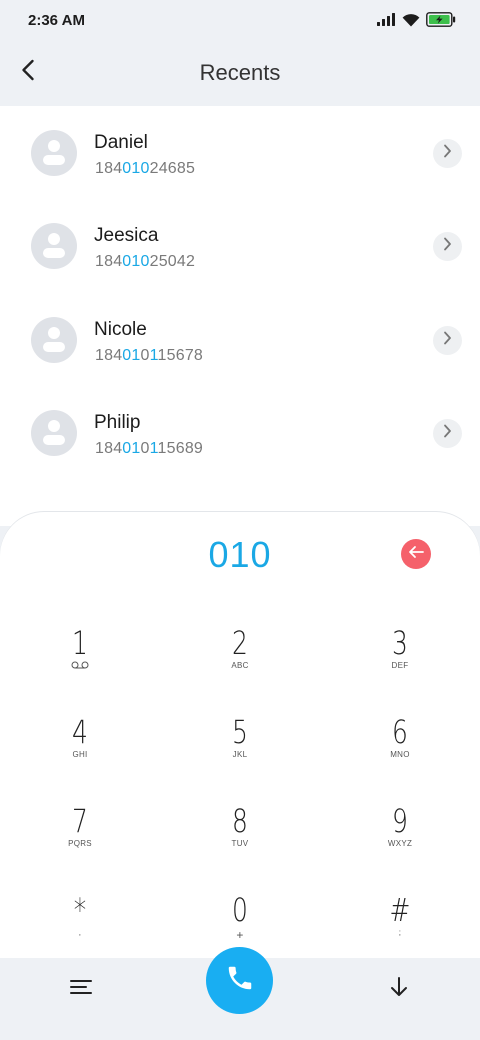  Describe the element at coordinates (240, 72) in the screenshot. I see `page-title: Recents` at that location.